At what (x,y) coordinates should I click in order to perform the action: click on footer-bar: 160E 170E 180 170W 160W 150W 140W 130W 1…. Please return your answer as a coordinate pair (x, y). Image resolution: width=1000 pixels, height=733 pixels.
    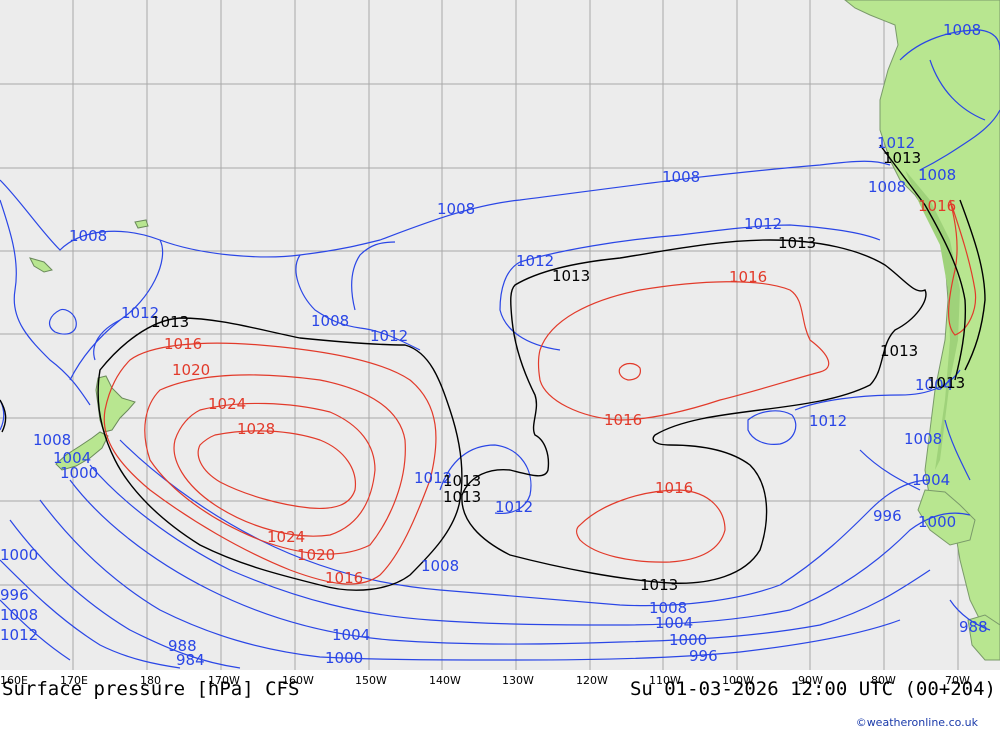
    Looking at the image, I should click on (500, 701).